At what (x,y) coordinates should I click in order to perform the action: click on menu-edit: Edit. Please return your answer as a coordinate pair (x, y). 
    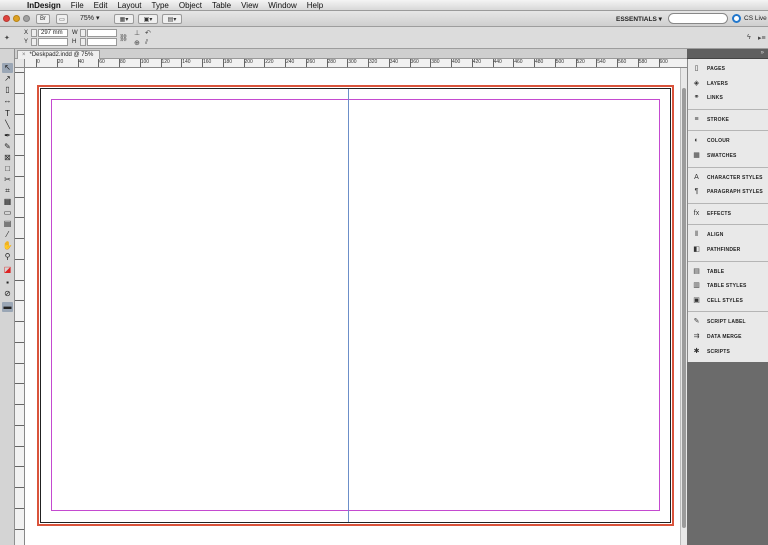
    Looking at the image, I should click on (101, 5).